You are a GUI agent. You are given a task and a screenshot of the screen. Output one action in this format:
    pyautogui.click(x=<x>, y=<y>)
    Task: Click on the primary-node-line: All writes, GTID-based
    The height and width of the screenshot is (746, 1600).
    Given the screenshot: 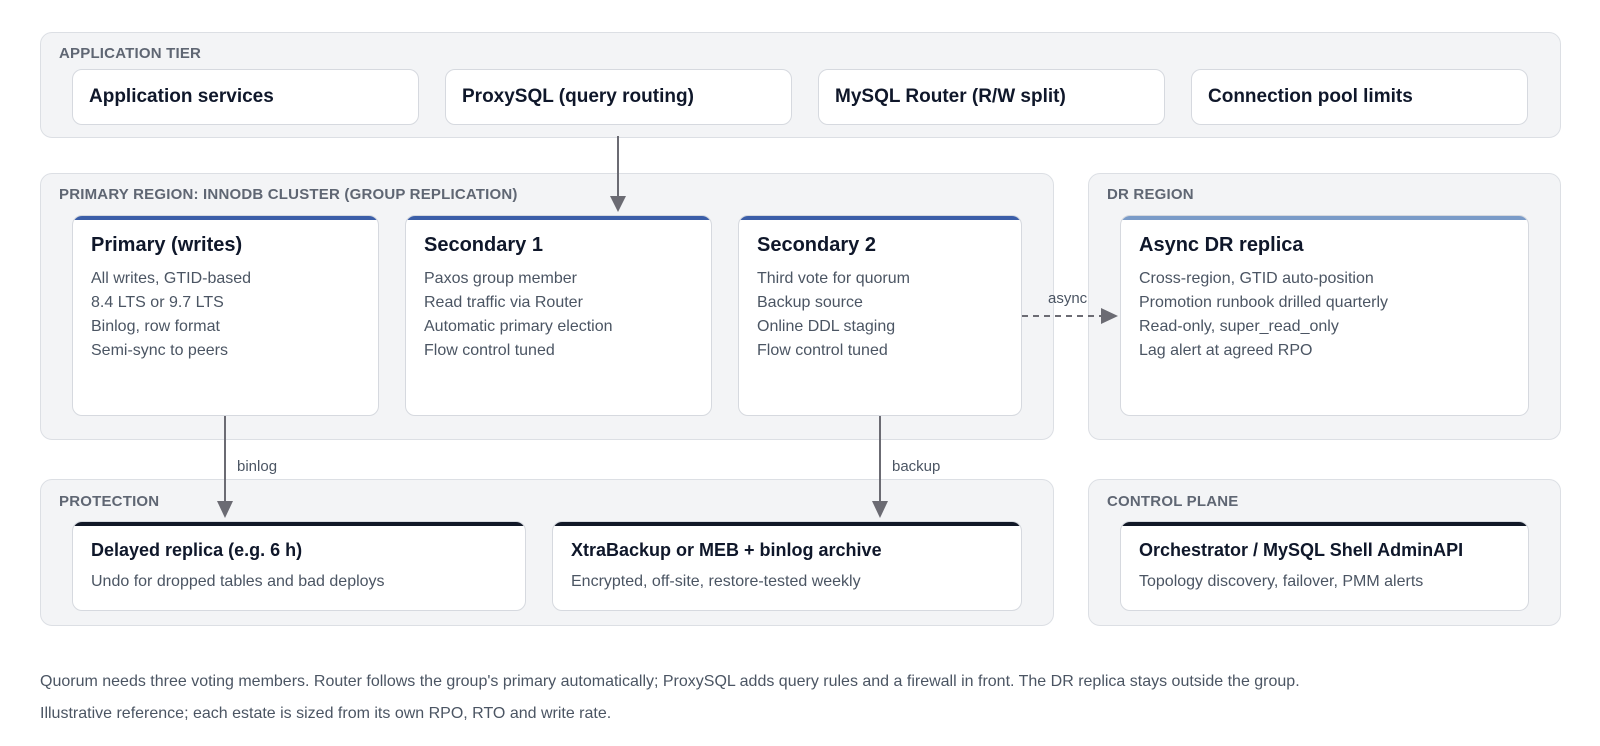 What is the action you would take?
    pyautogui.click(x=171, y=278)
    